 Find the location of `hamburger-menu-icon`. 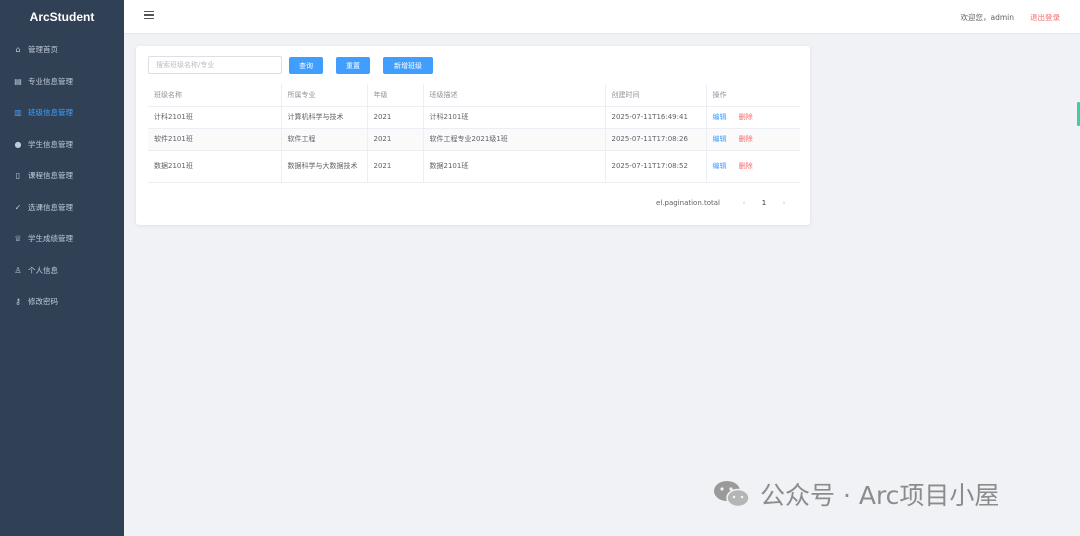

hamburger-menu-icon is located at coordinates (149, 16).